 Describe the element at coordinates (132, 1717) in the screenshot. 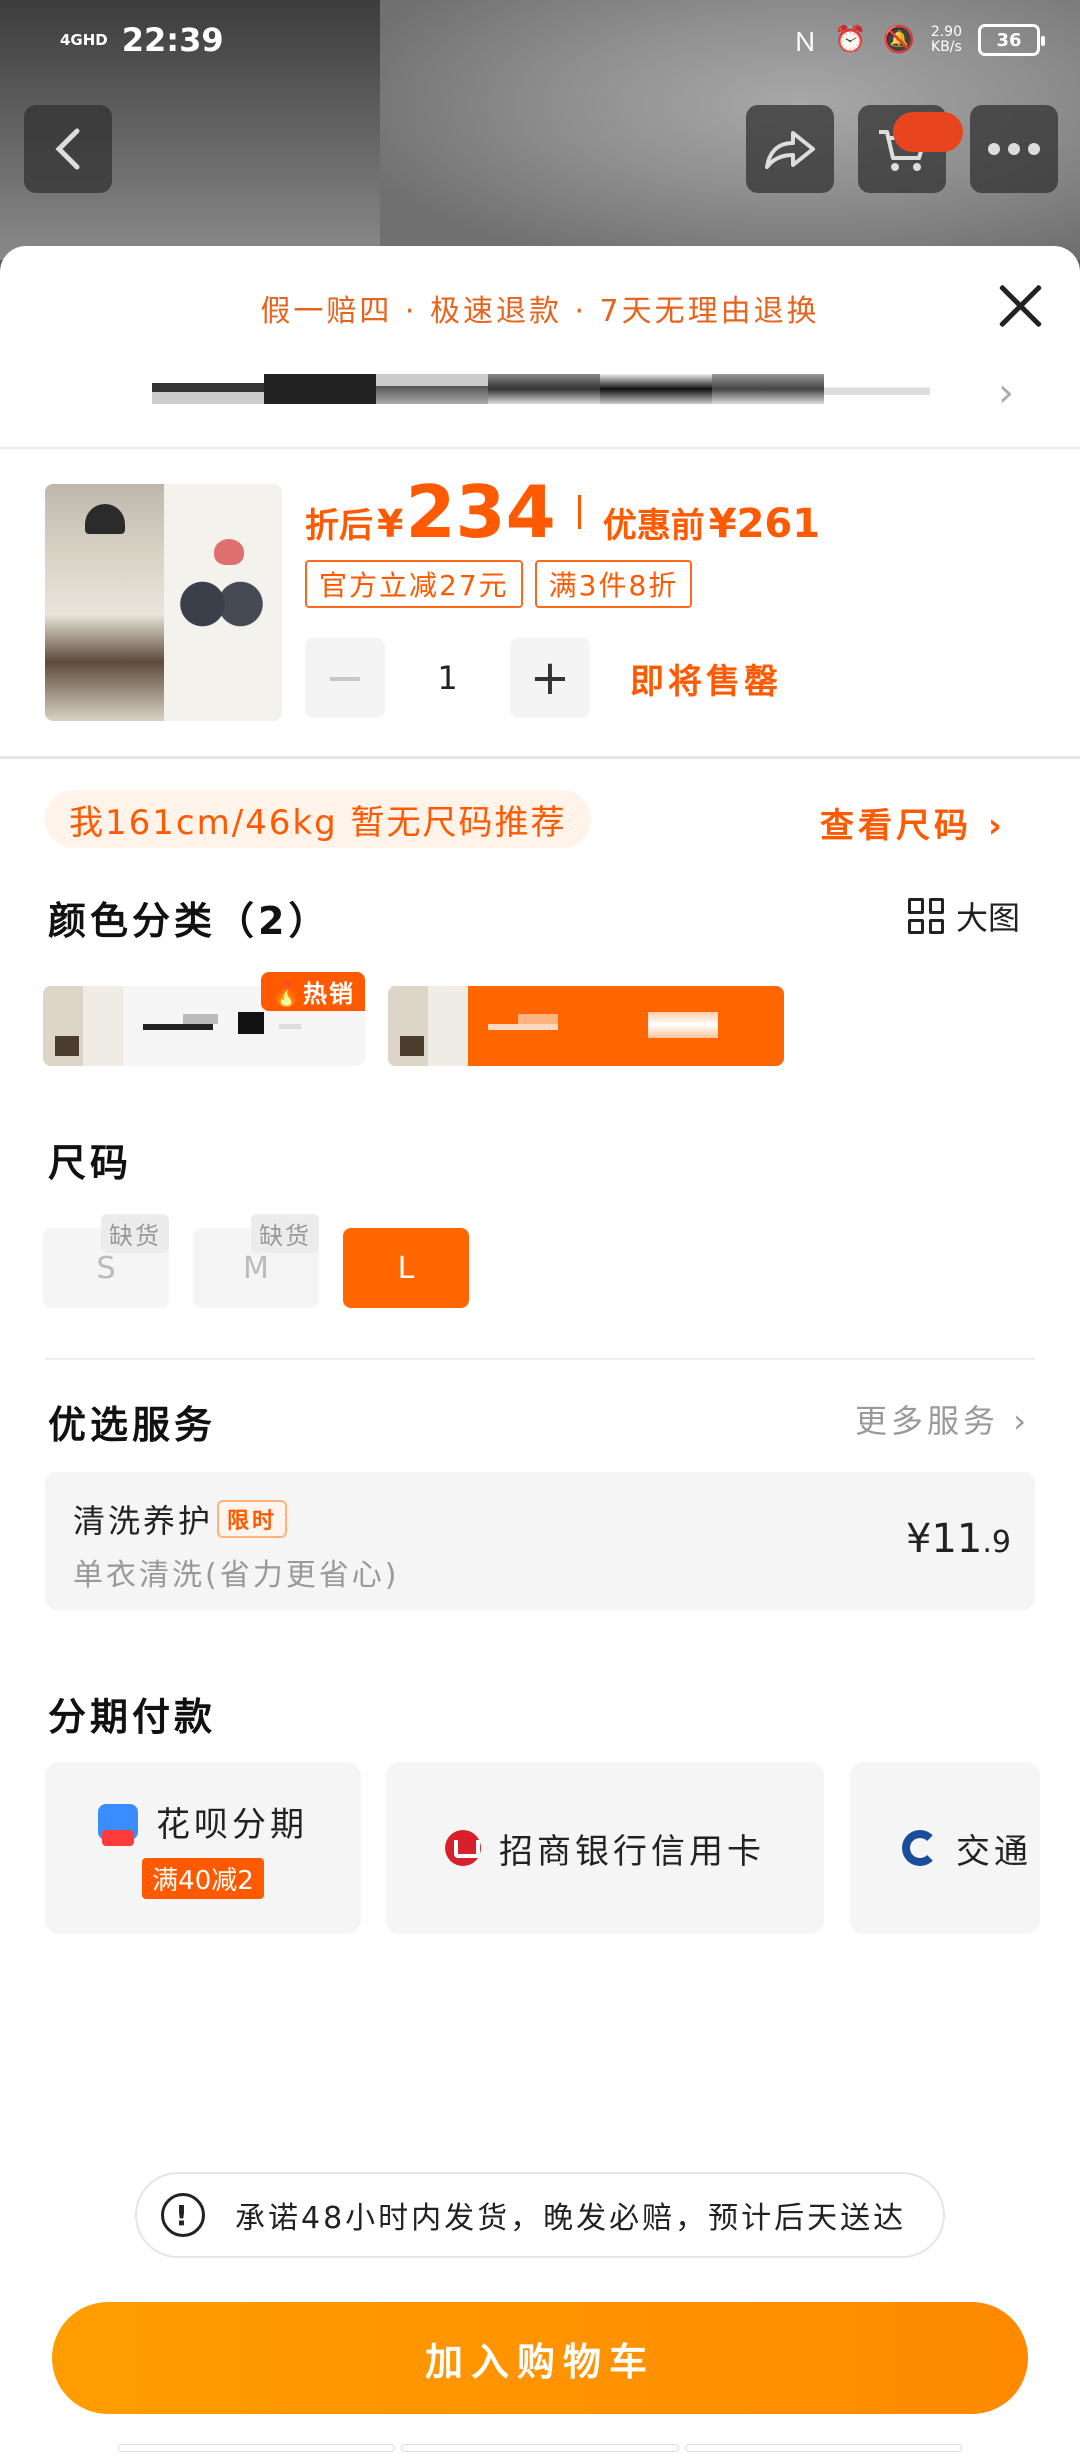

I see `installment-section-title: 分期付款` at that location.